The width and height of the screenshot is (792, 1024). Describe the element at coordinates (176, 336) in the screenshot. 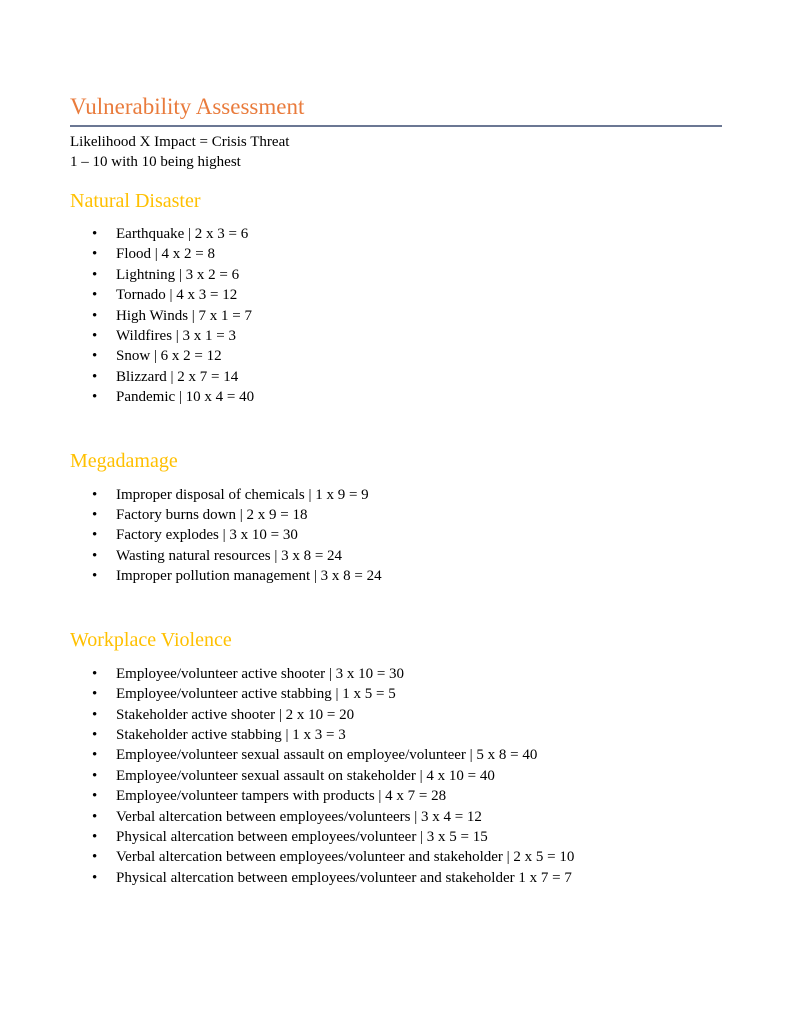

I see `list-item-text: Wildfires | 3 x 1 = 3` at that location.